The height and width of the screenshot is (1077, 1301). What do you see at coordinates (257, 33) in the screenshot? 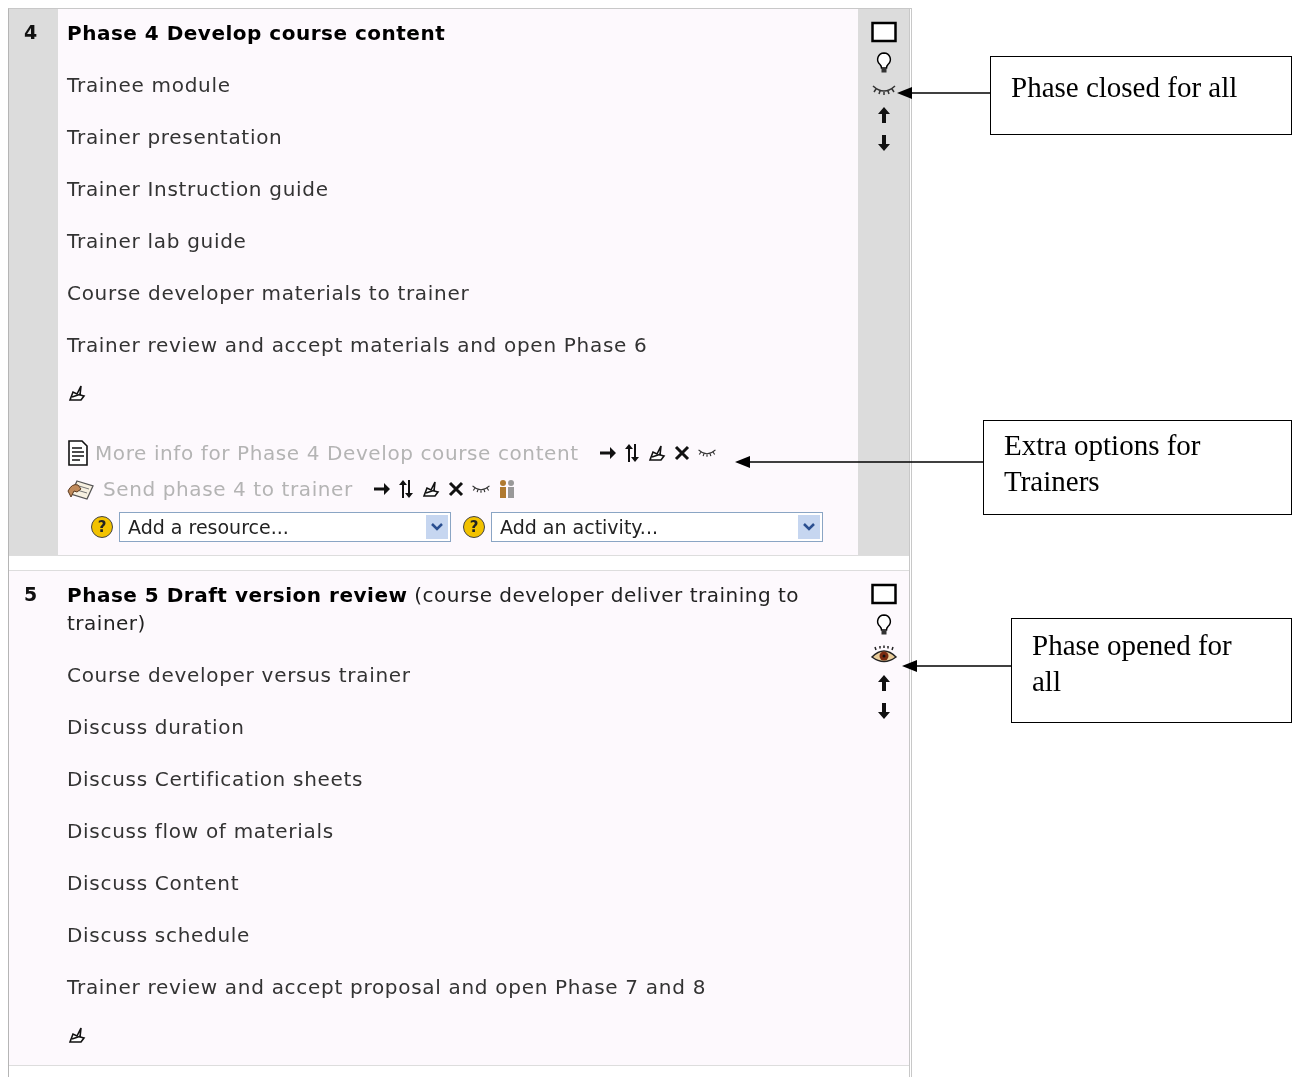
I see `section-title: Phase 4 Develop course content` at bounding box center [257, 33].